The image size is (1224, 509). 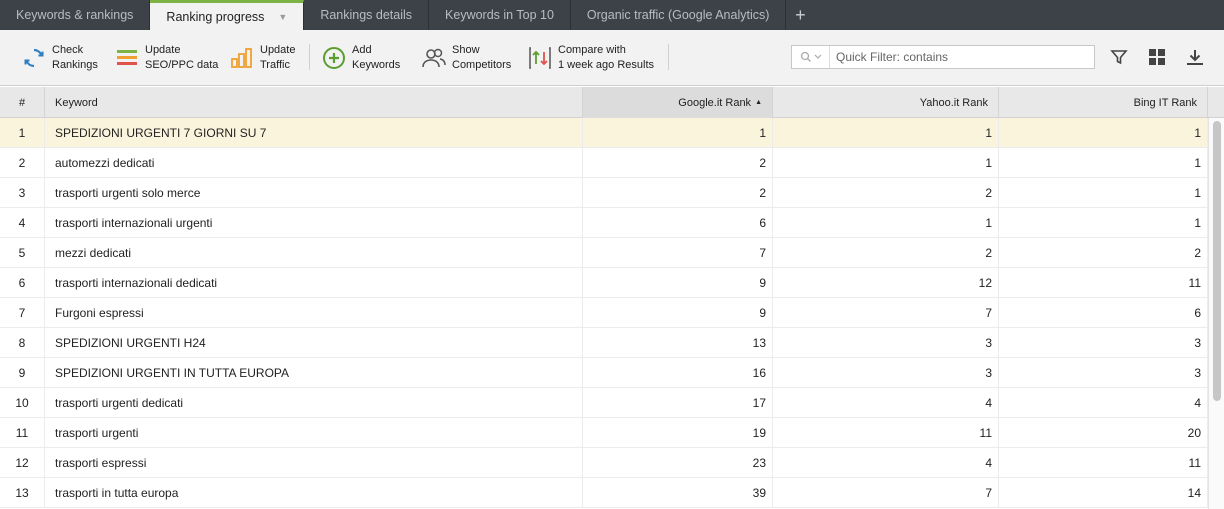 What do you see at coordinates (1217, 261) in the screenshot?
I see `scrollbar-thumb` at bounding box center [1217, 261].